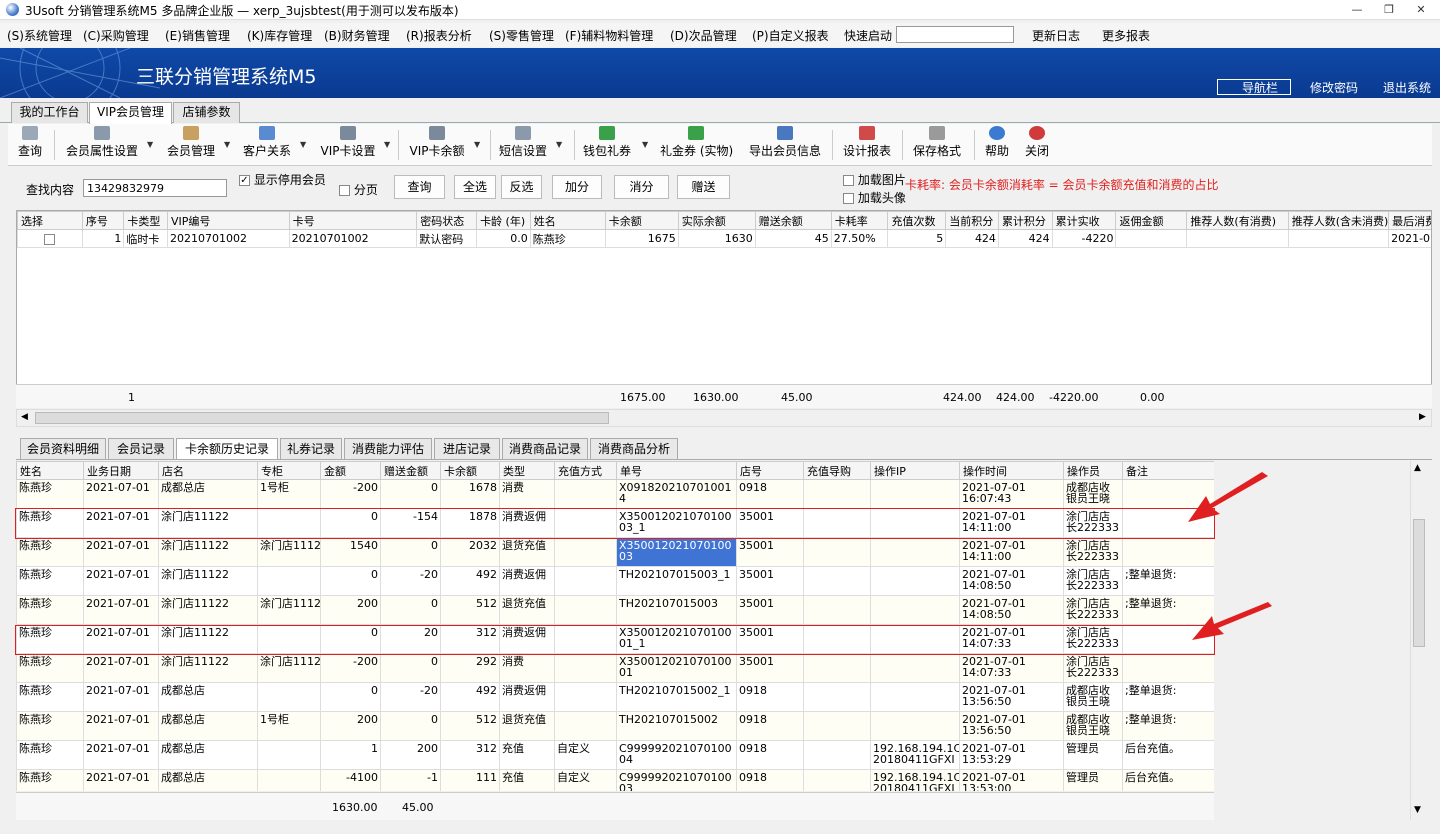 This screenshot has height=834, width=1440. I want to click on column-header: 选择, so click(50, 220).